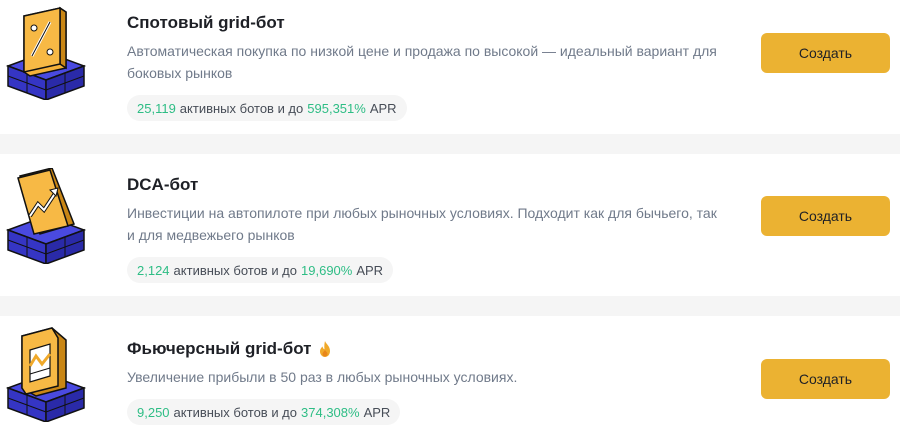  Describe the element at coordinates (156, 108) in the screenshot. I see `active-bots-count: 25,119` at that location.